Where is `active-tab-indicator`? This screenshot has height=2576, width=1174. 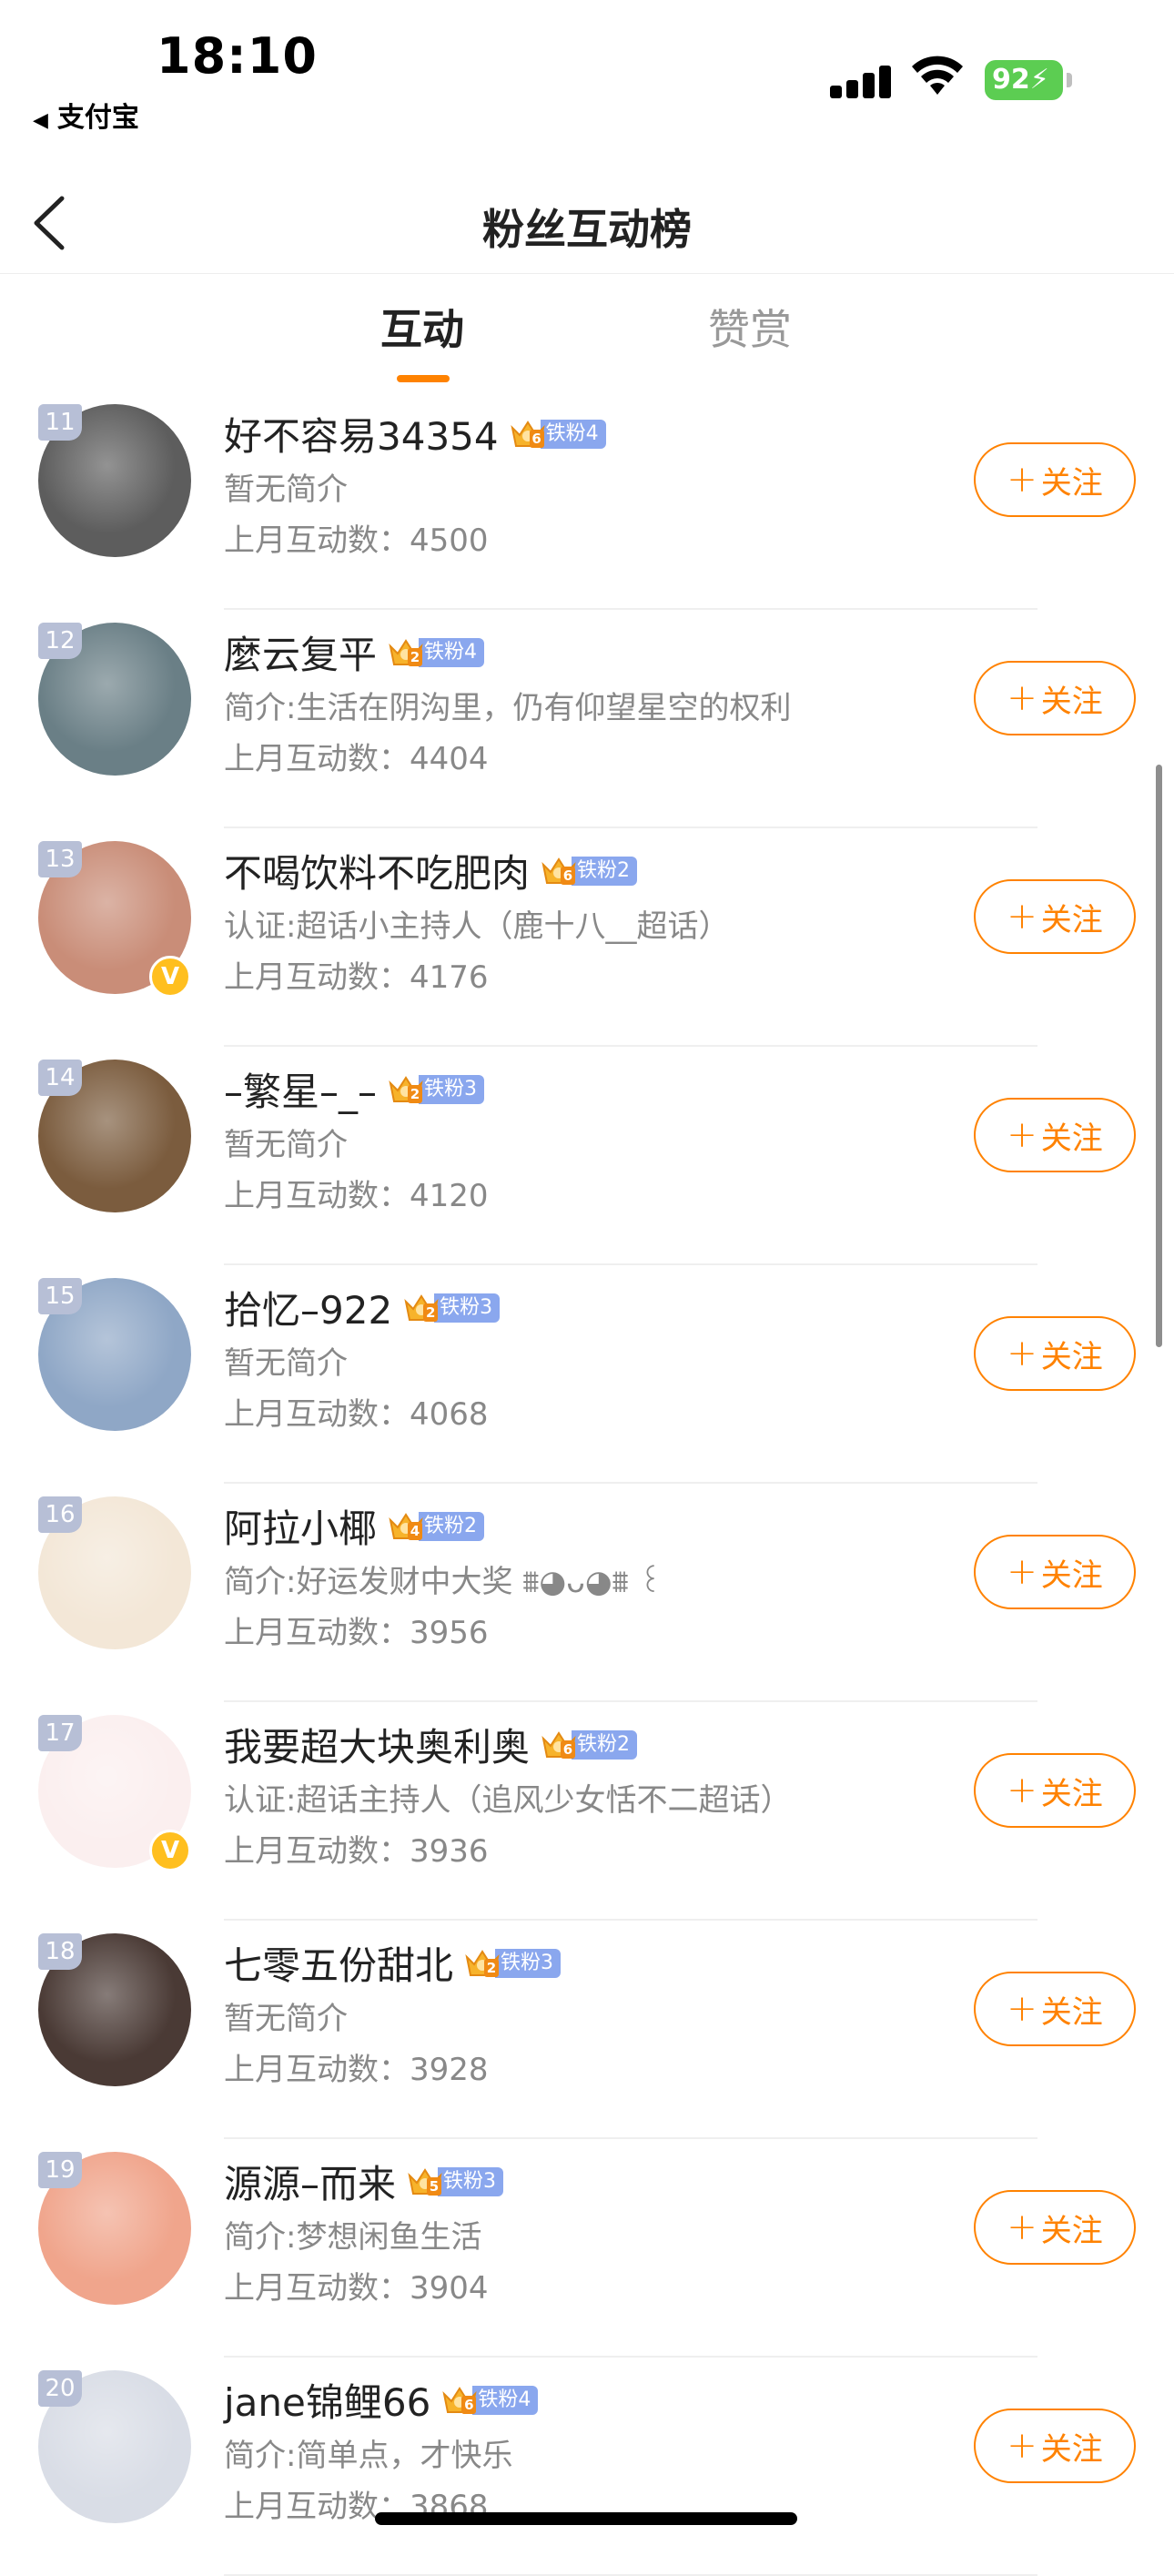 active-tab-indicator is located at coordinates (423, 378).